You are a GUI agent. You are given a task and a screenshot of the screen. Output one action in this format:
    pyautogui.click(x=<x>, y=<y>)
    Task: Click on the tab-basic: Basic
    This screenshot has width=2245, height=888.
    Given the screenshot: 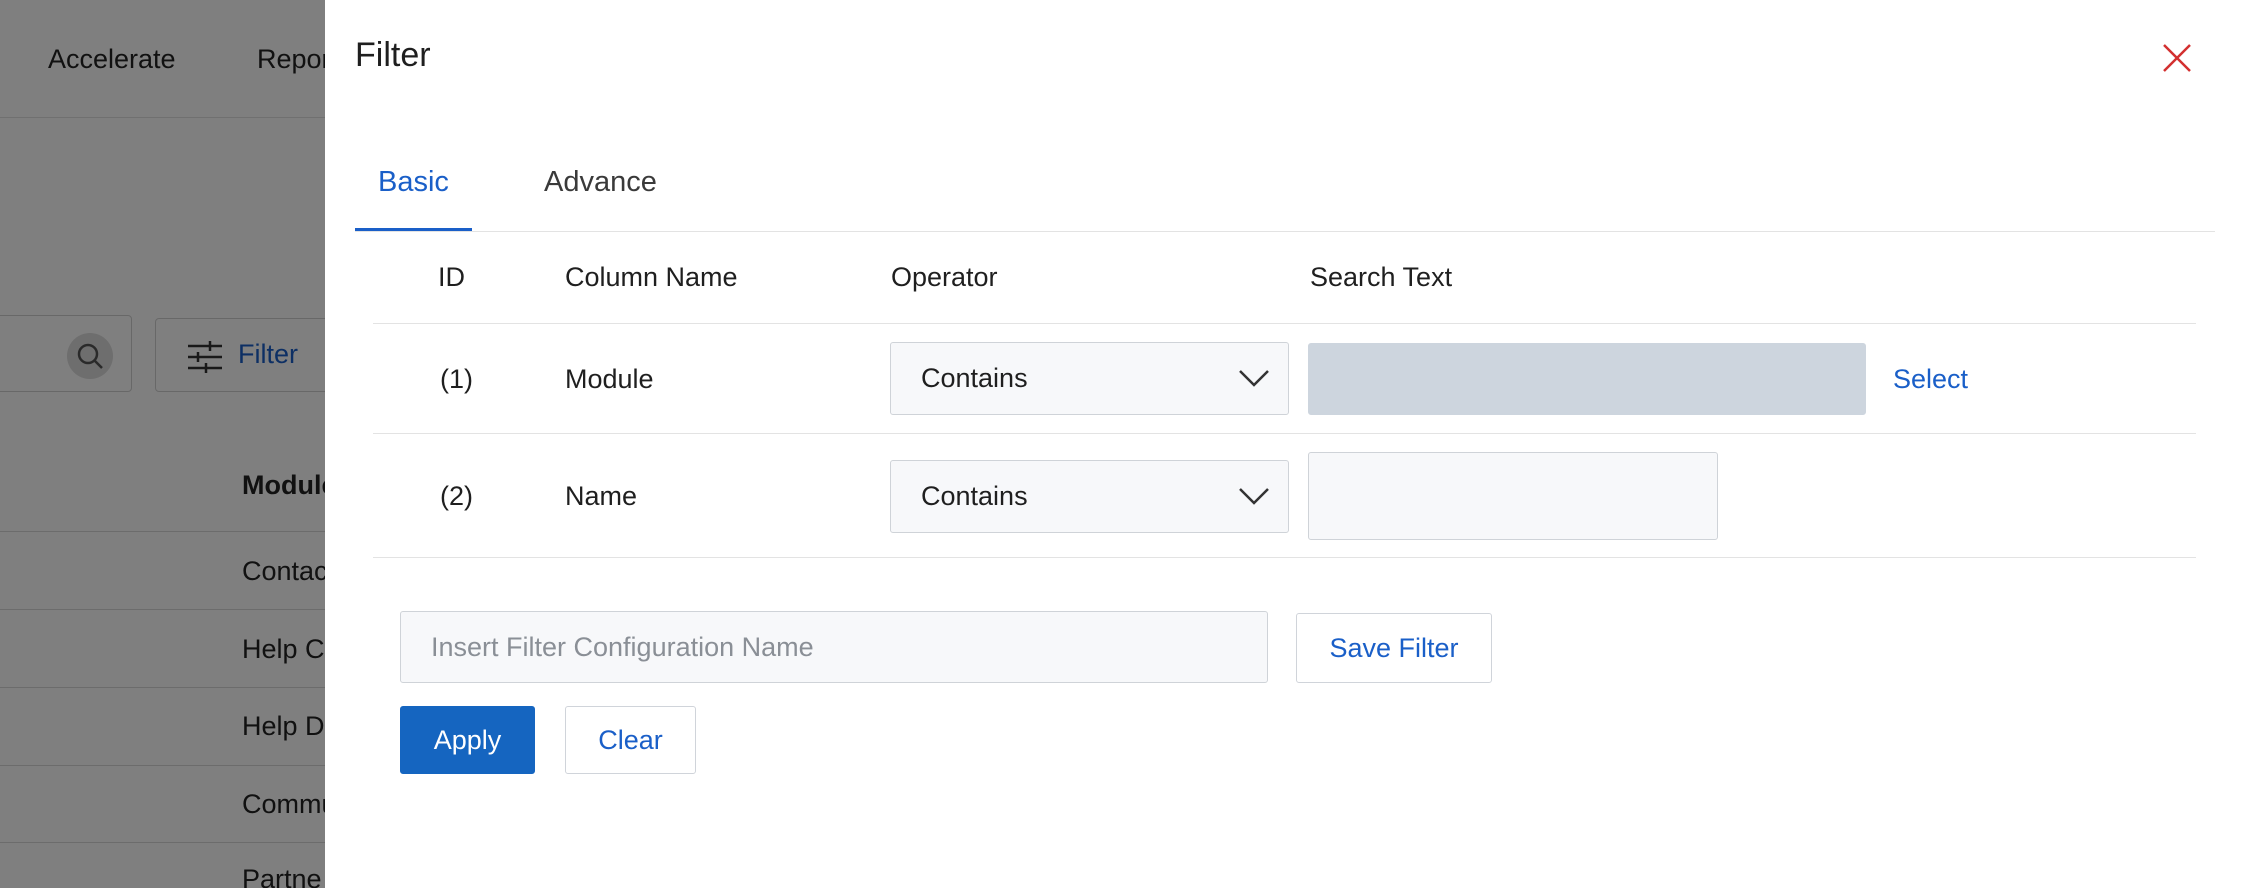 What is the action you would take?
    pyautogui.click(x=413, y=198)
    